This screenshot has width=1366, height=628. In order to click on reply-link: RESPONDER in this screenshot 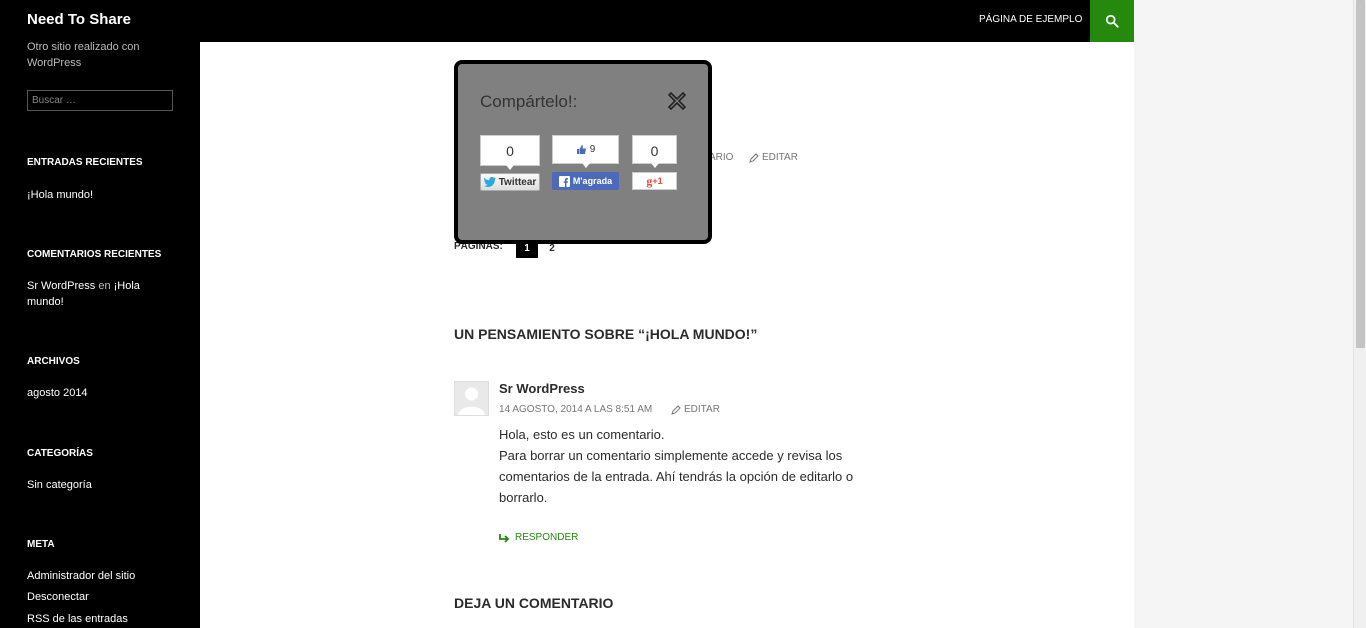, I will do `click(538, 537)`.